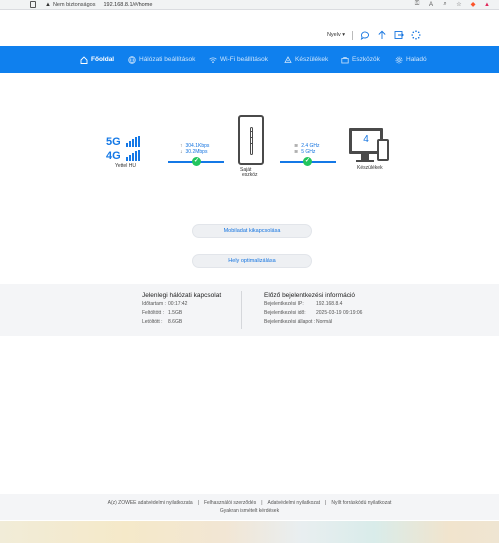 The width and height of the screenshot is (499, 543). What do you see at coordinates (33, 4) in the screenshot?
I see `bookmark-icon` at bounding box center [33, 4].